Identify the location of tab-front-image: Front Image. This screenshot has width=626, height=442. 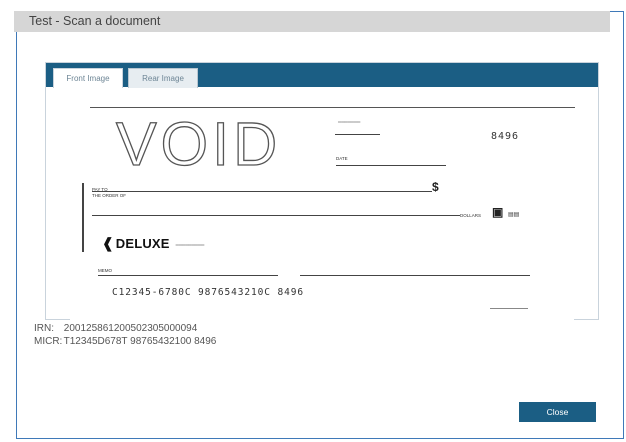
(88, 78).